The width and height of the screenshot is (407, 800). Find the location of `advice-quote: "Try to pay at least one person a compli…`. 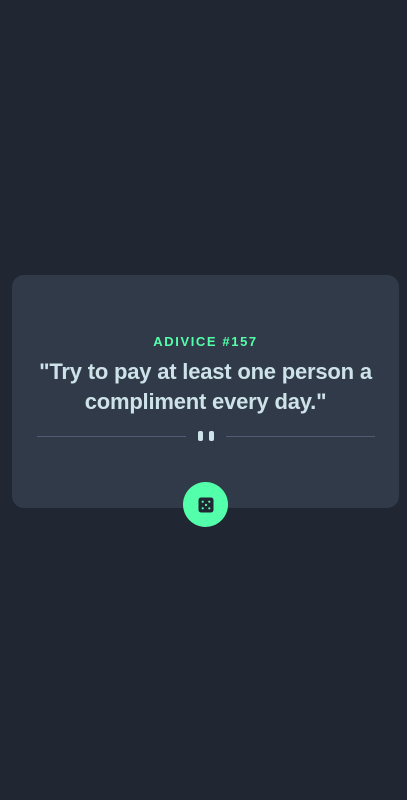

advice-quote: "Try to pay at least one person a compli… is located at coordinates (205, 386).